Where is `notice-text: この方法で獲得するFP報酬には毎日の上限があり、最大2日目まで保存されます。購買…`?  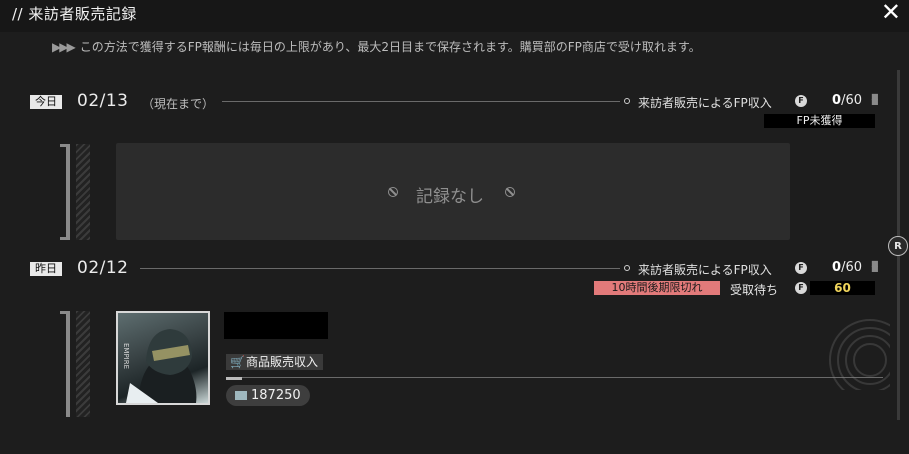 notice-text: この方法で獲得するFP報酬には毎日の上限があり、最大2日目まで保存されます。購買… is located at coordinates (390, 47).